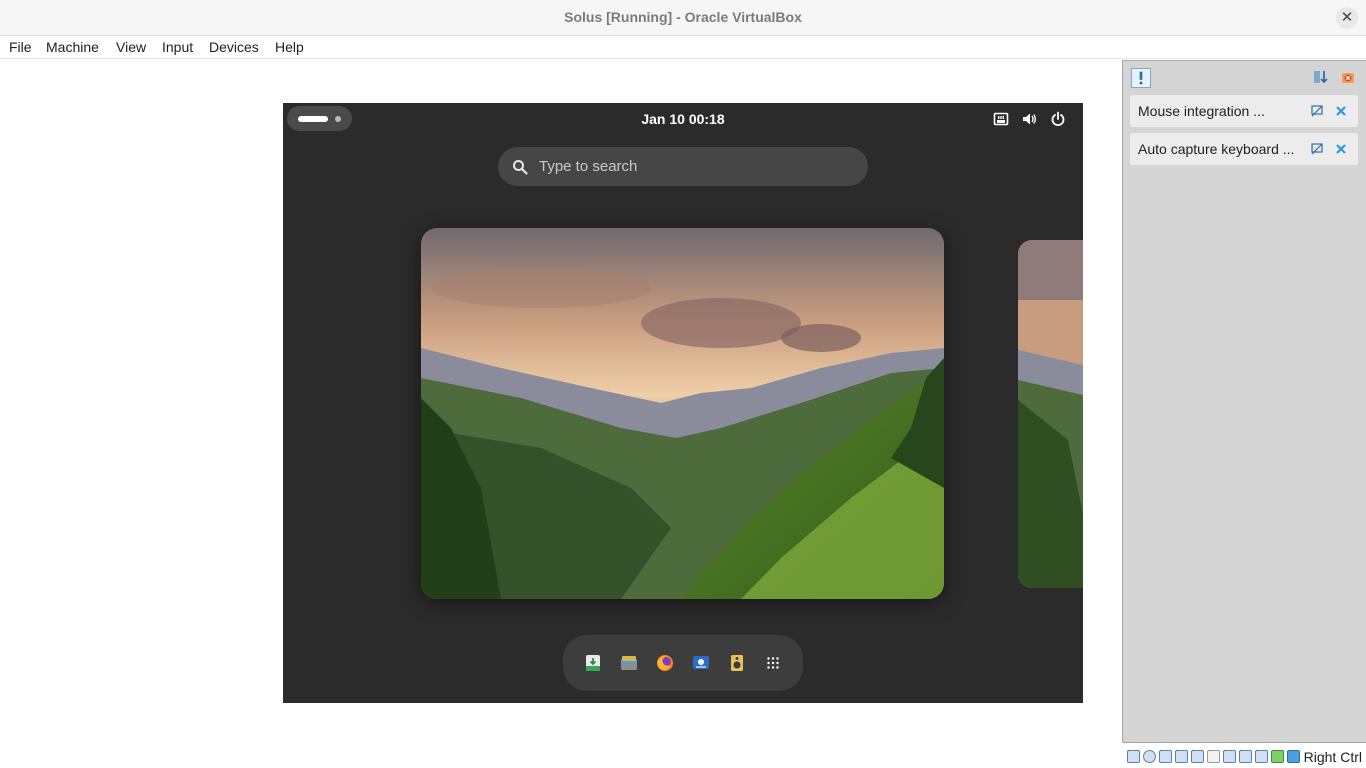 The image size is (1366, 768). Describe the element at coordinates (1165, 756) in the screenshot. I see `audio-icon` at that location.